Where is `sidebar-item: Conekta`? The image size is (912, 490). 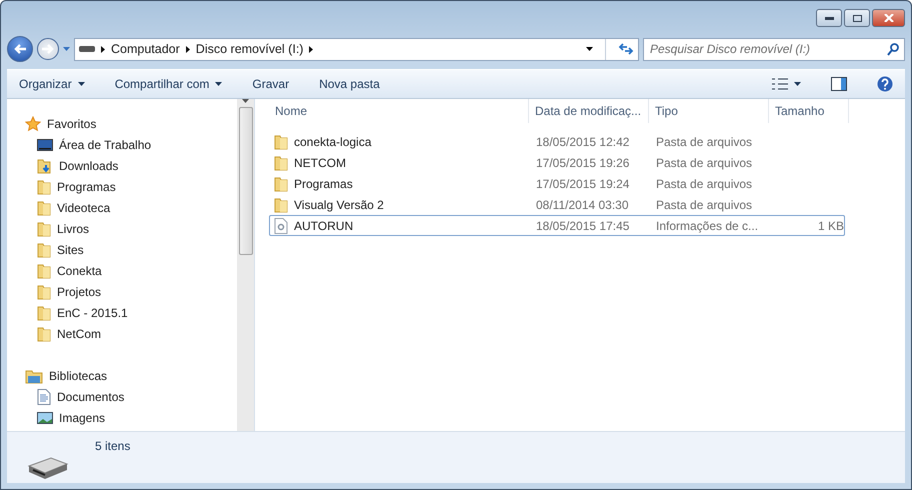 sidebar-item: Conekta is located at coordinates (131, 270).